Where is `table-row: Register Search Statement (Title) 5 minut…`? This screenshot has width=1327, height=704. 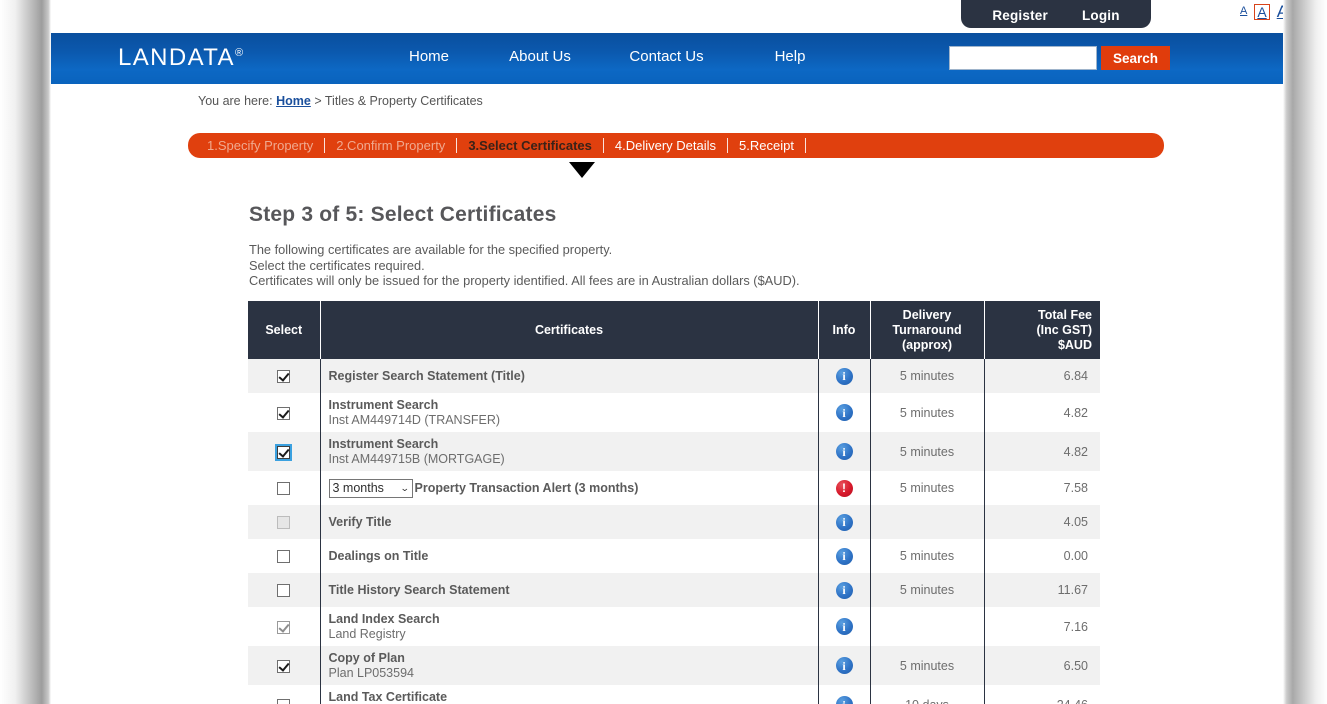 table-row: Register Search Statement (Title) 5 minut… is located at coordinates (674, 376).